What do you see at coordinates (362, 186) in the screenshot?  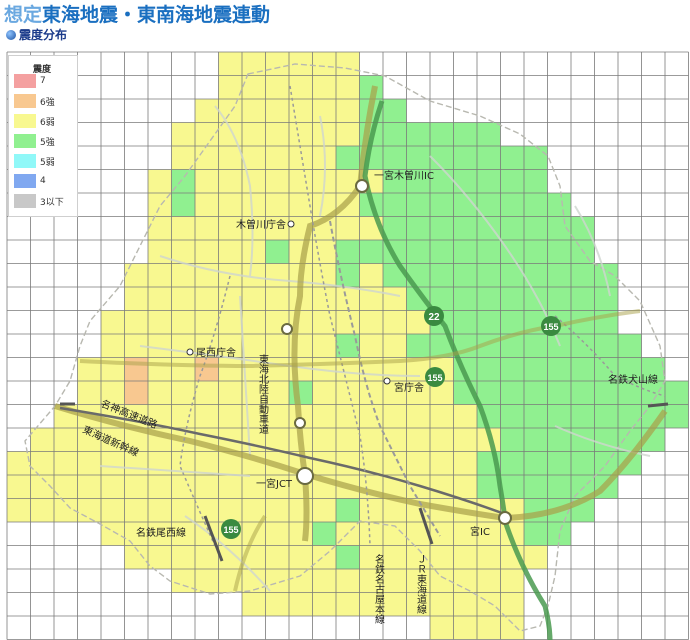 I see `ichinomiya-kisogawa-ic-marker` at bounding box center [362, 186].